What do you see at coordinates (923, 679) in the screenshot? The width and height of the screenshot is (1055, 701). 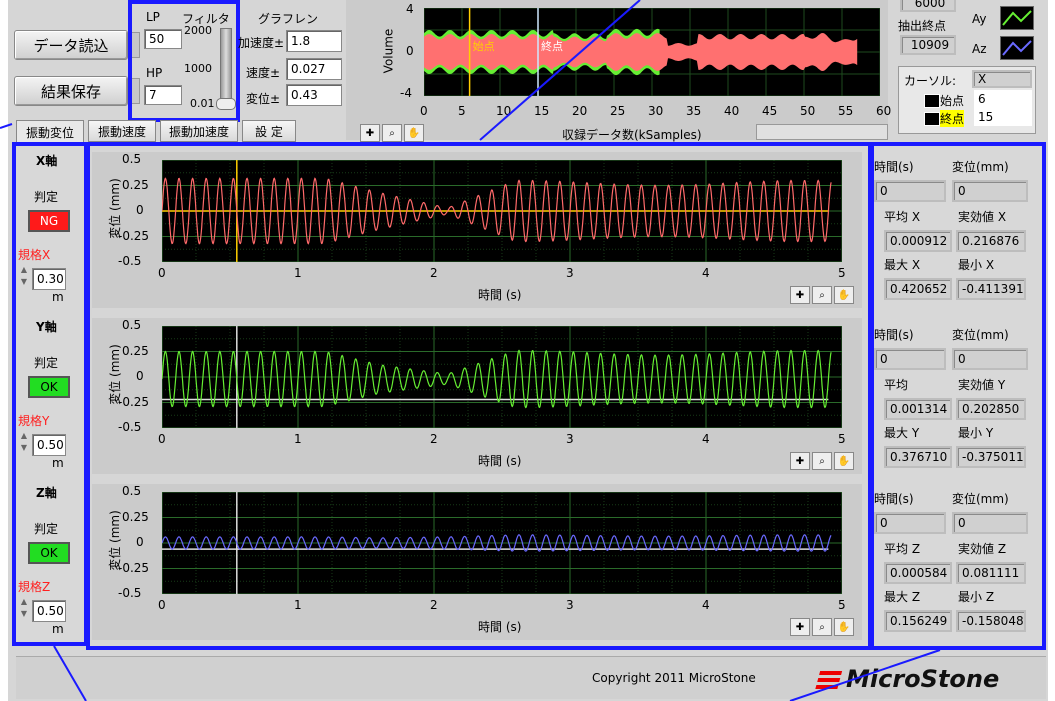 I see `microstone-logo-text: MicroStone` at bounding box center [923, 679].